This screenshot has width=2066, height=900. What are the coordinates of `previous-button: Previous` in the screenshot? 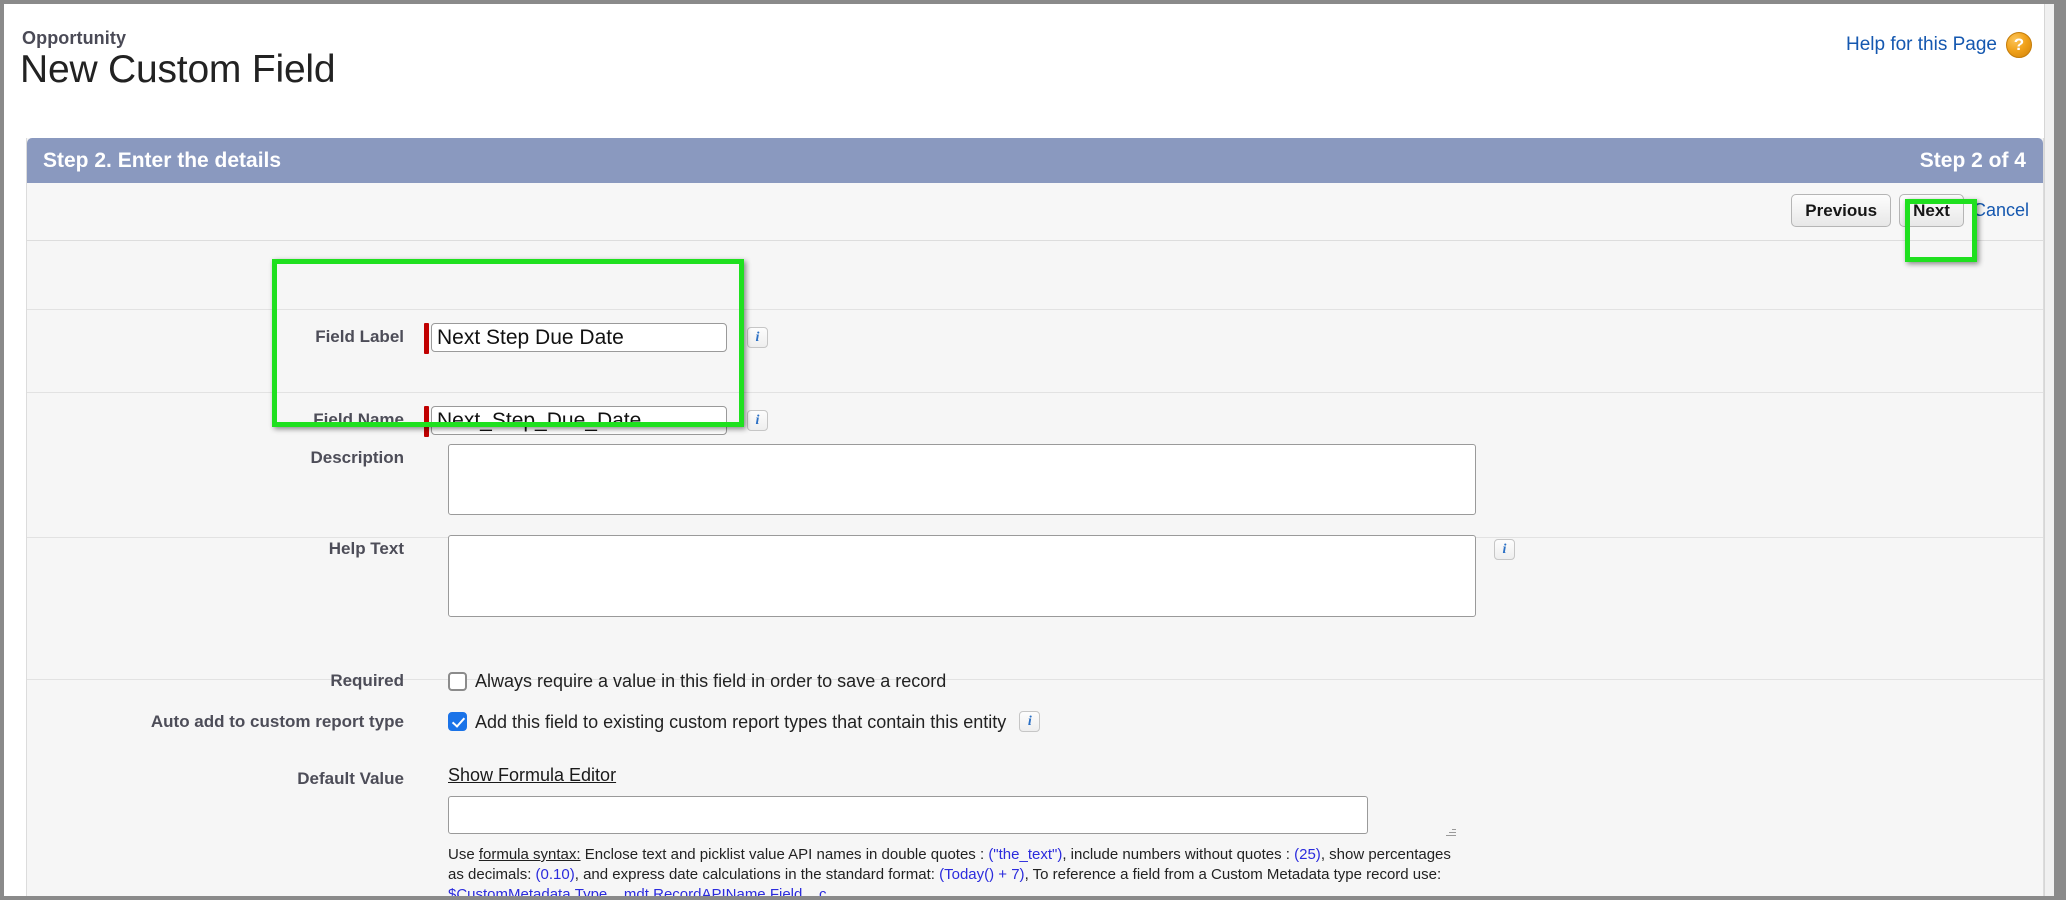 It's located at (1841, 210).